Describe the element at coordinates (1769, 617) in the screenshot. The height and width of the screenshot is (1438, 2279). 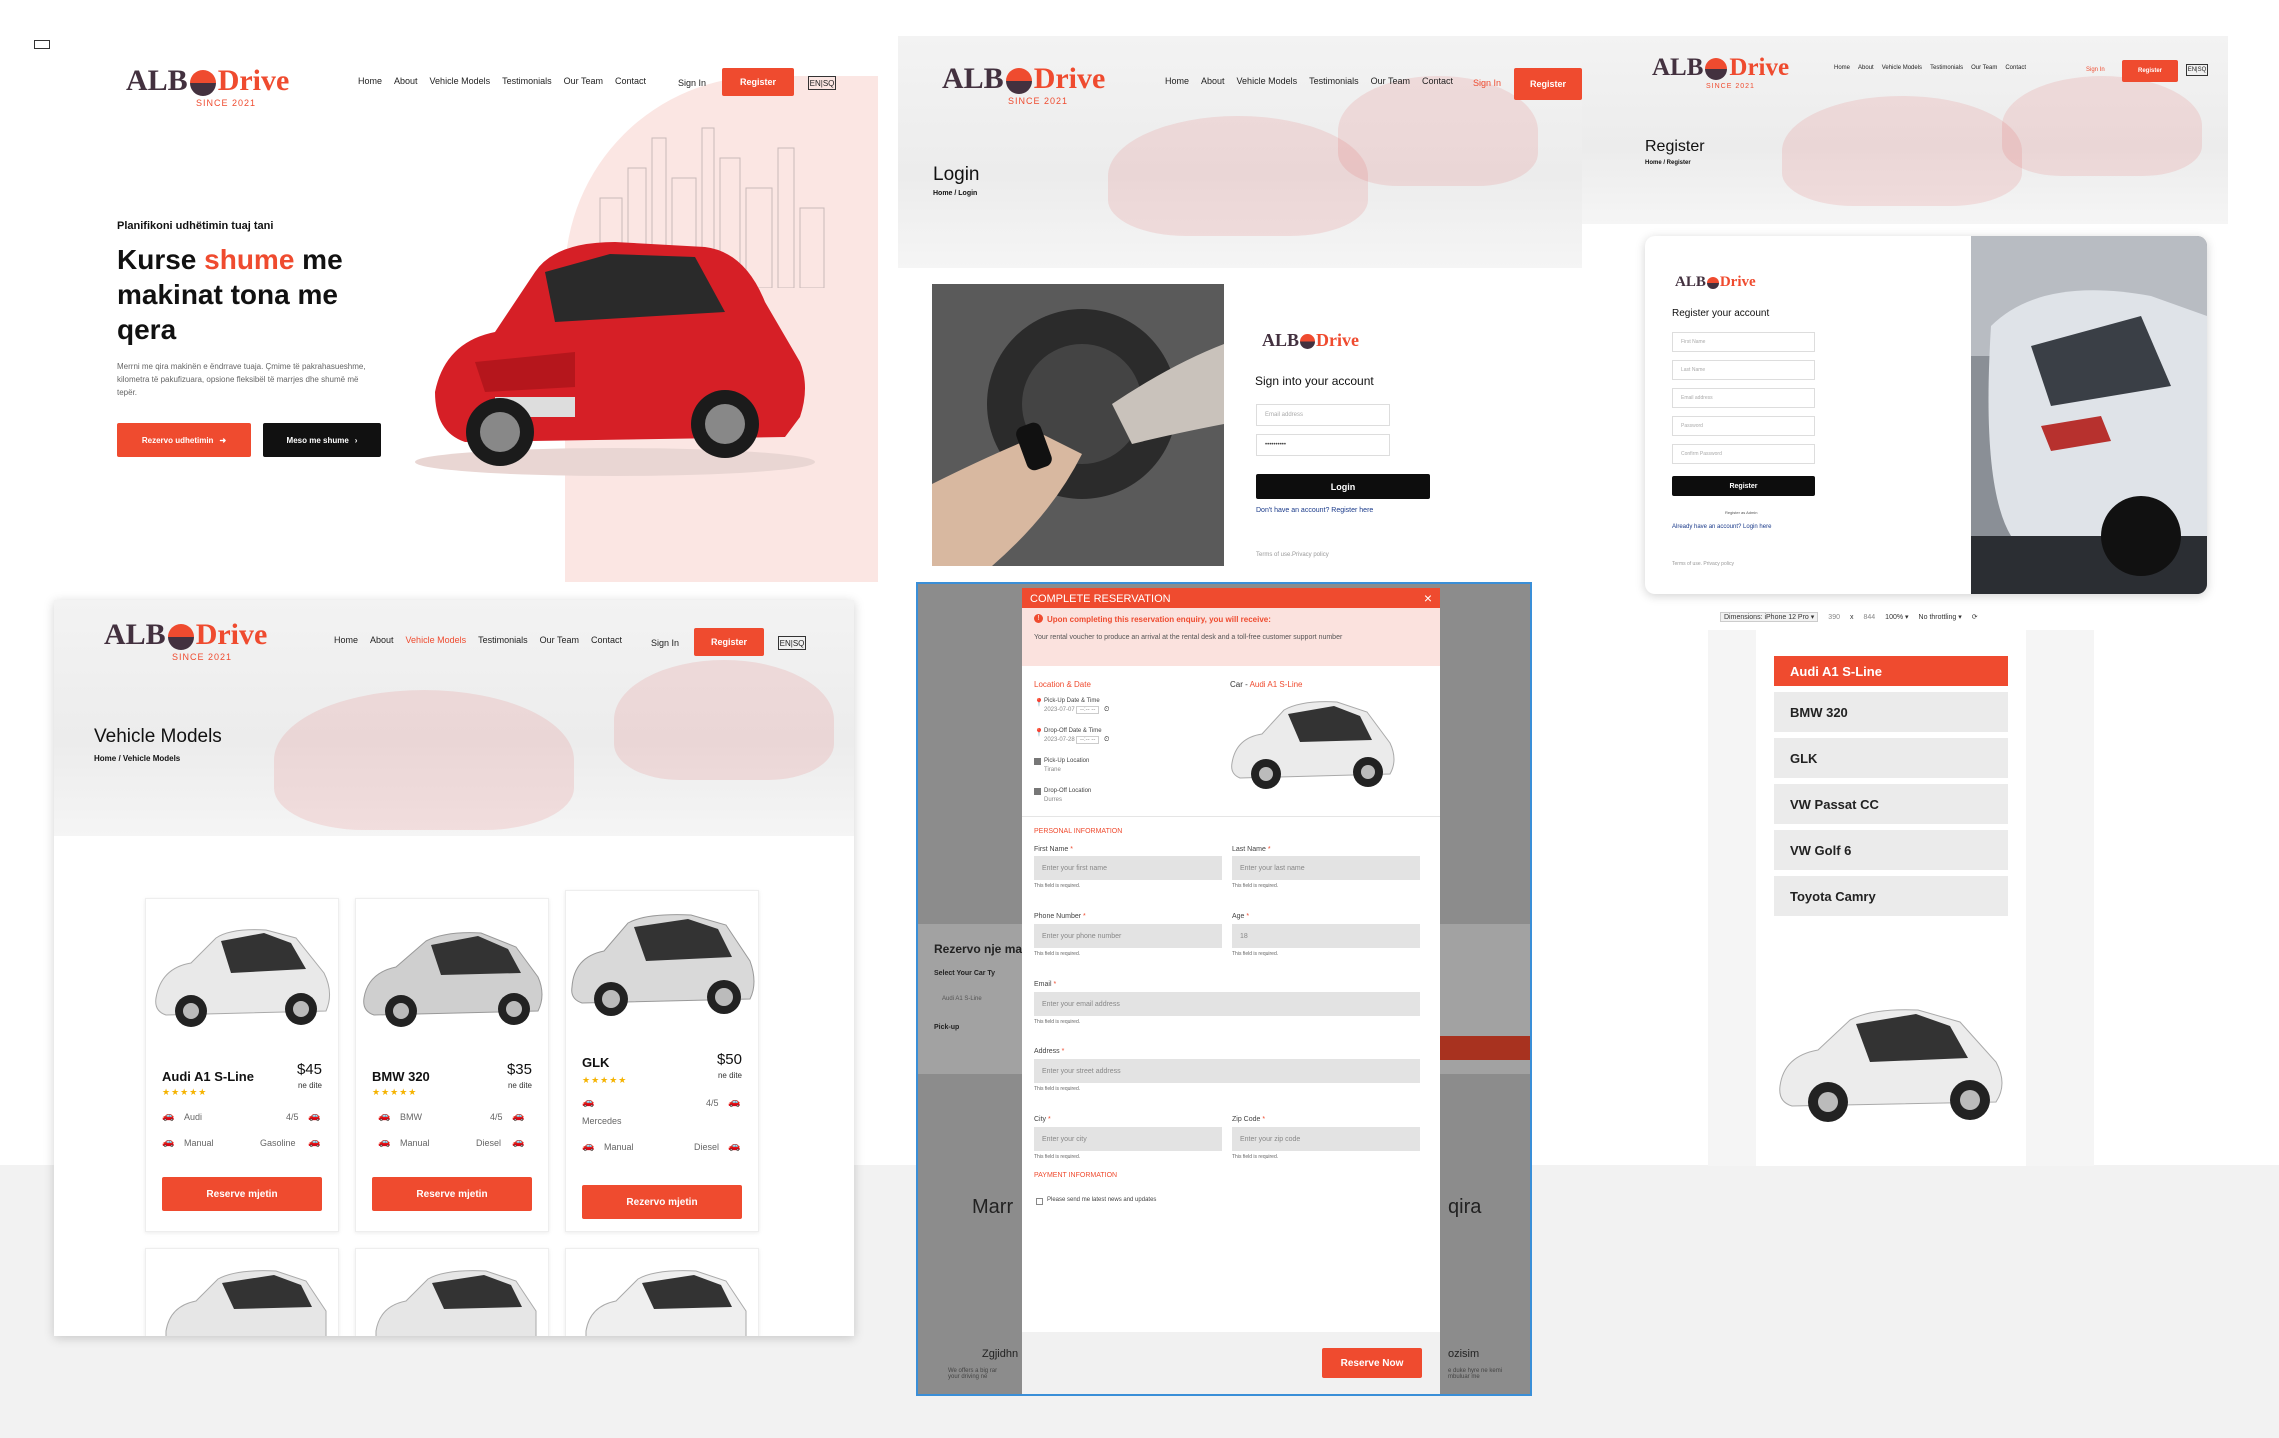
I see `device-dimensions-select: Dimensions: iPhone 12 Pro ▾` at that location.